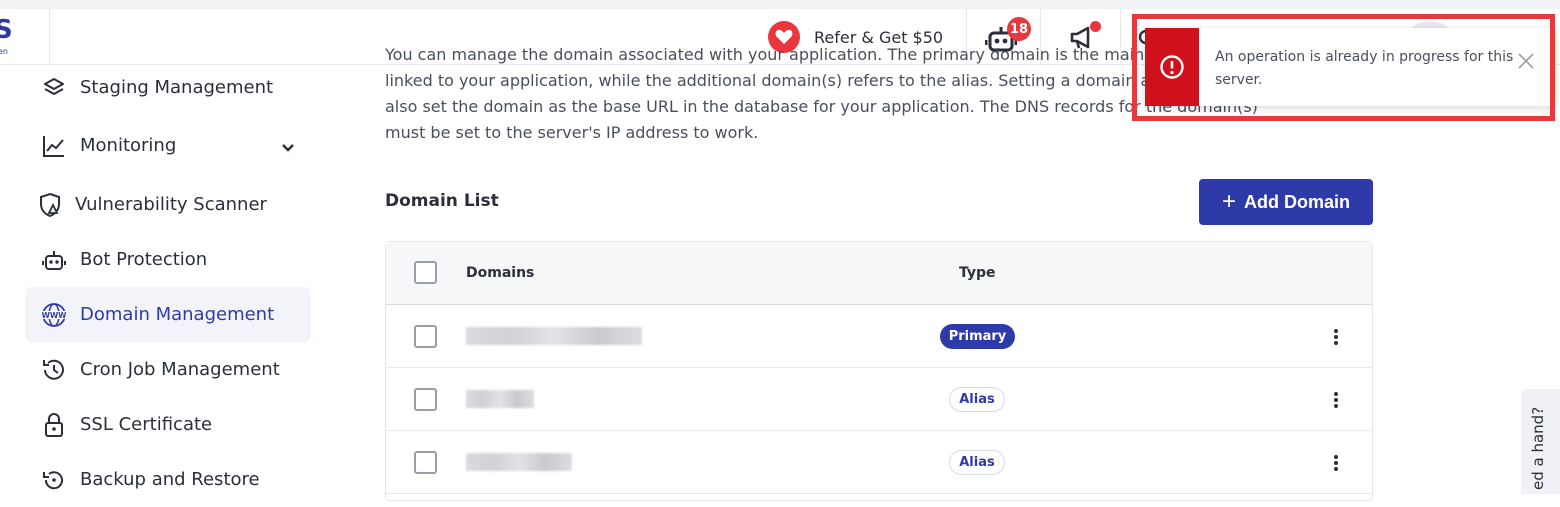  Describe the element at coordinates (977, 273) in the screenshot. I see `column-header-type: Type` at that location.